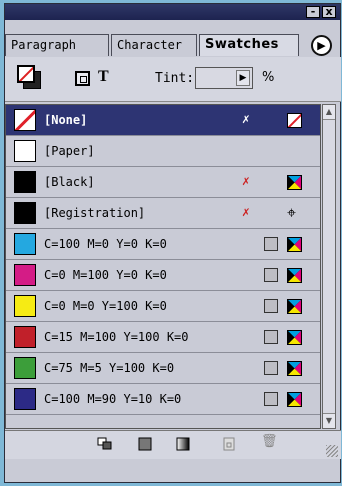 This screenshot has height=486, width=342. What do you see at coordinates (229, 444) in the screenshot?
I see `new-swatch-icon` at bounding box center [229, 444].